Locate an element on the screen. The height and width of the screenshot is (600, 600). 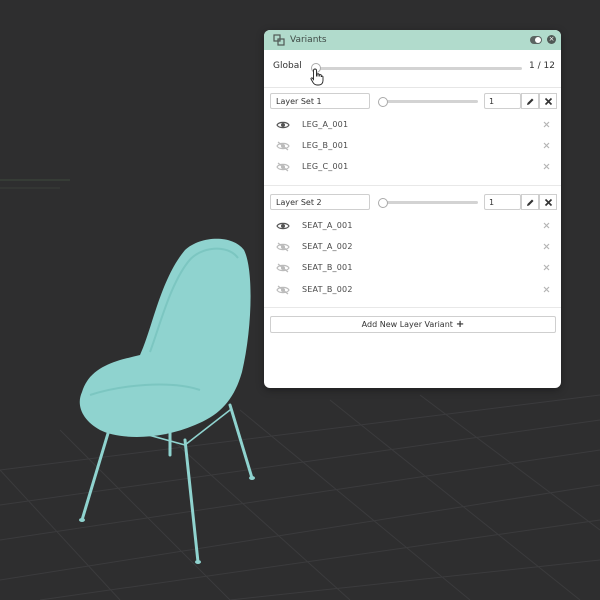
add-layer-variant-button: Add New Layer Variant + is located at coordinates (413, 324).